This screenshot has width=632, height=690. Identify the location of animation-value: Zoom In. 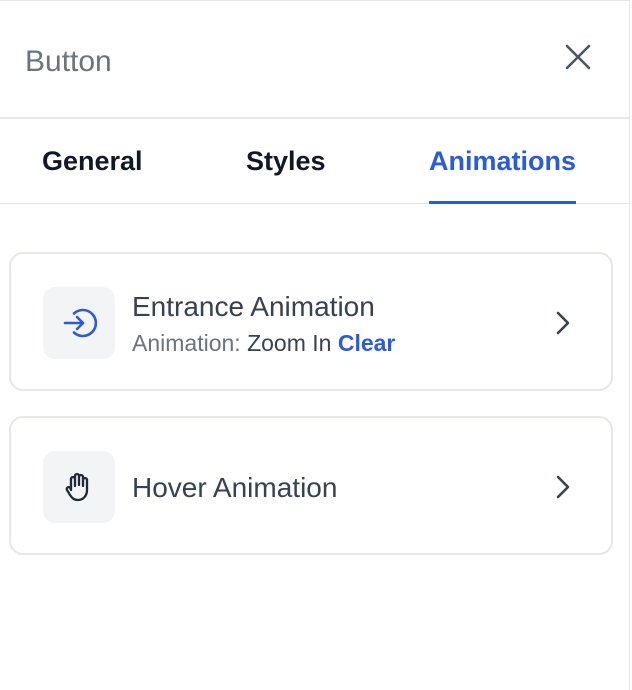
(289, 343).